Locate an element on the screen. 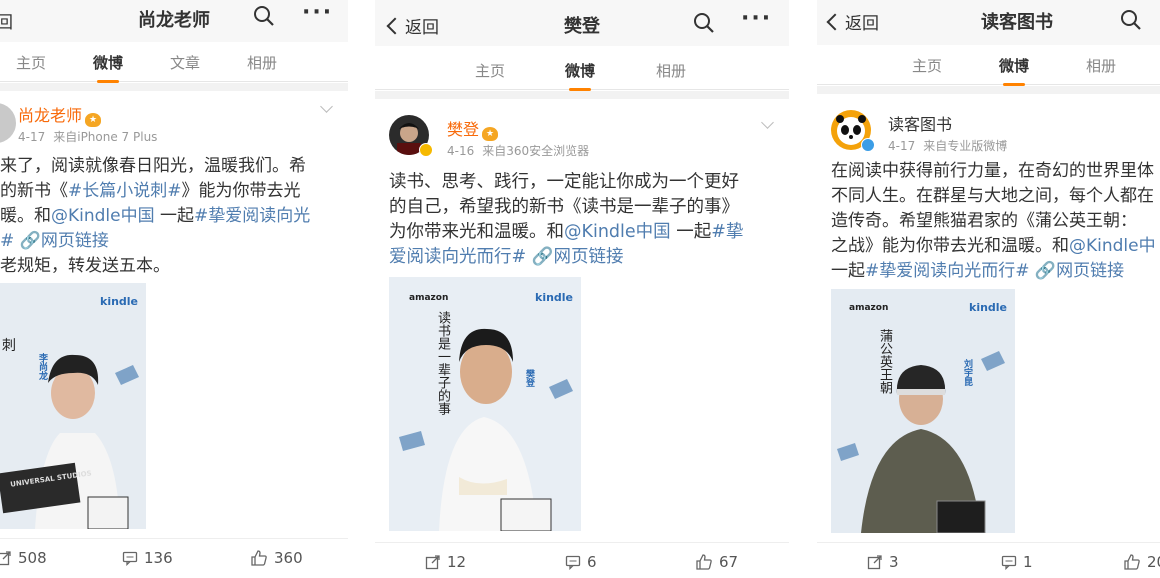  mention-link: @Kindle中 is located at coordinates (1112, 246).